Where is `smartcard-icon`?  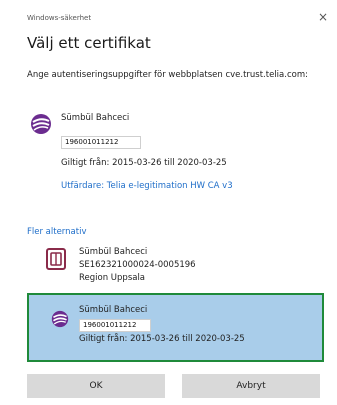
smartcard-icon is located at coordinates (56, 259).